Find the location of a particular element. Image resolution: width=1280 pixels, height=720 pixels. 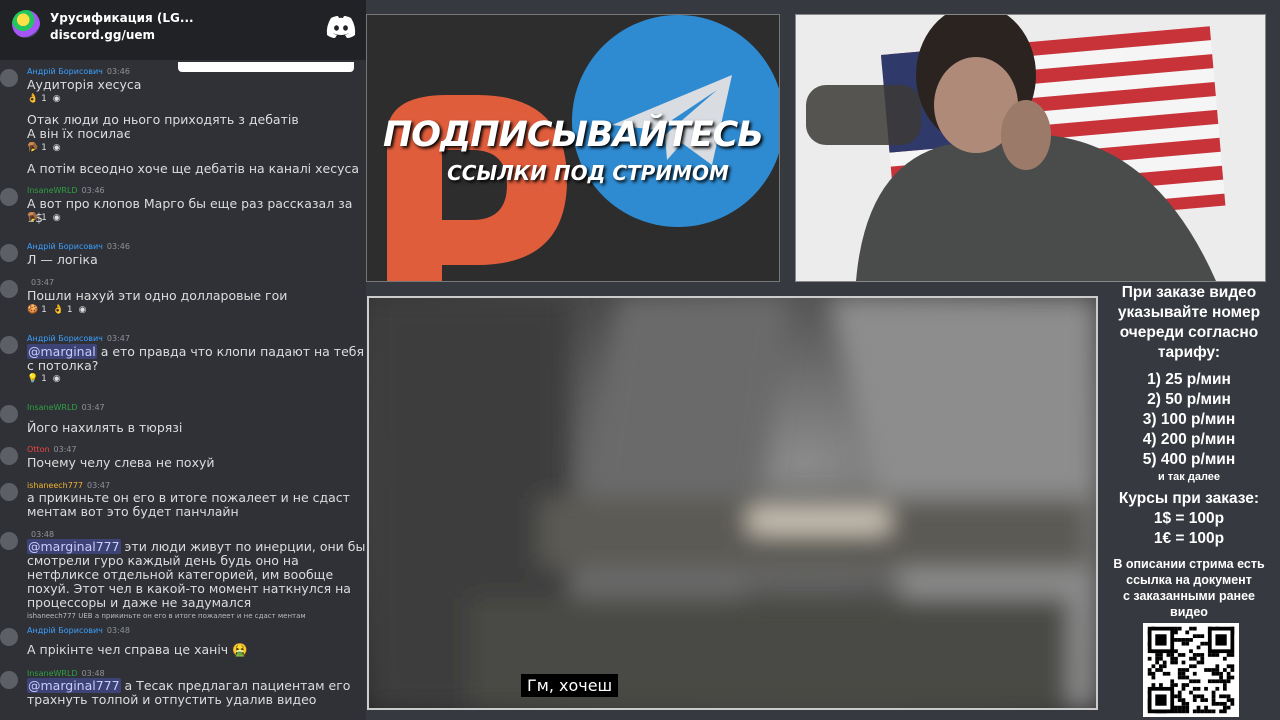

message-content: Л — логіка is located at coordinates (62, 259).